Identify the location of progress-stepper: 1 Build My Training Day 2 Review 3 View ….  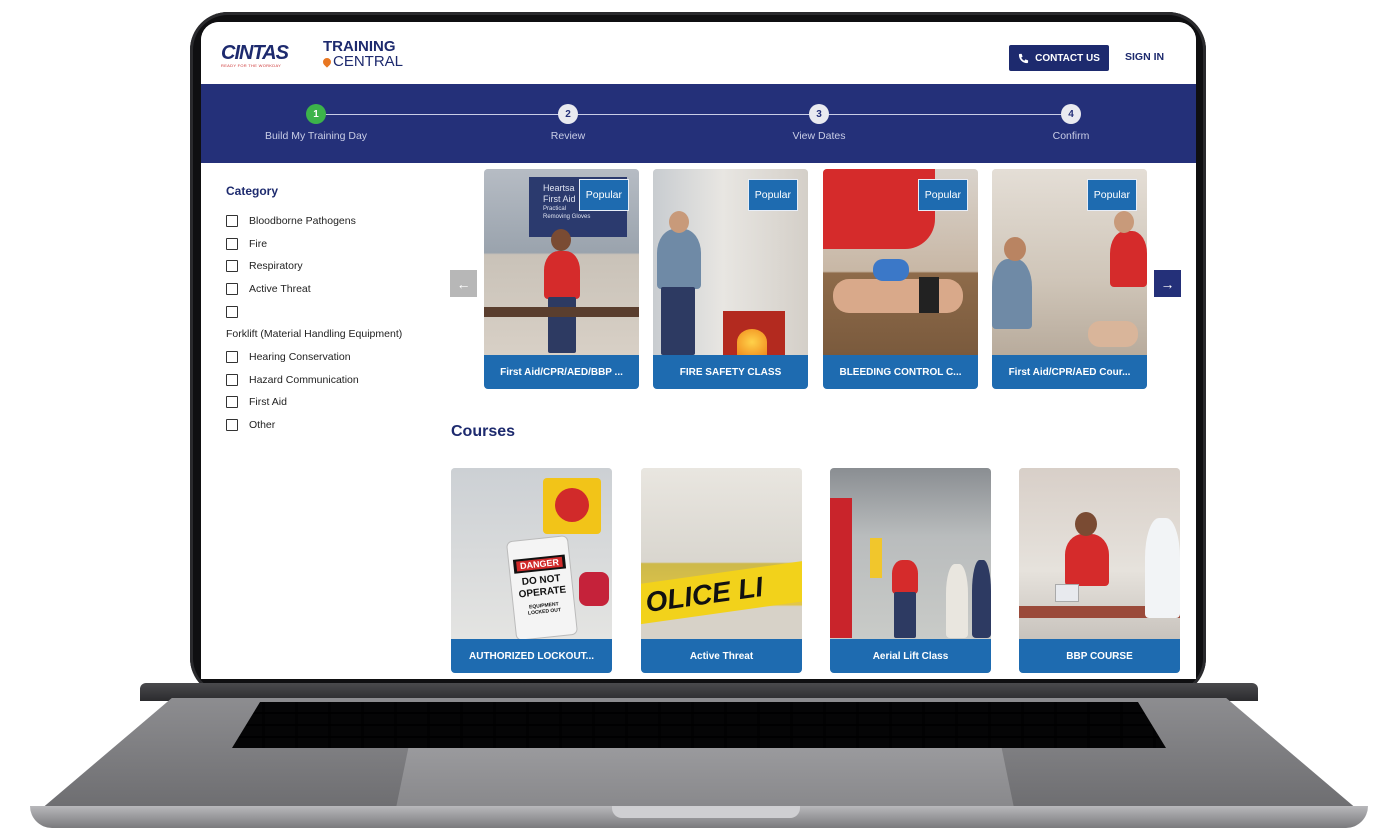
(698, 123).